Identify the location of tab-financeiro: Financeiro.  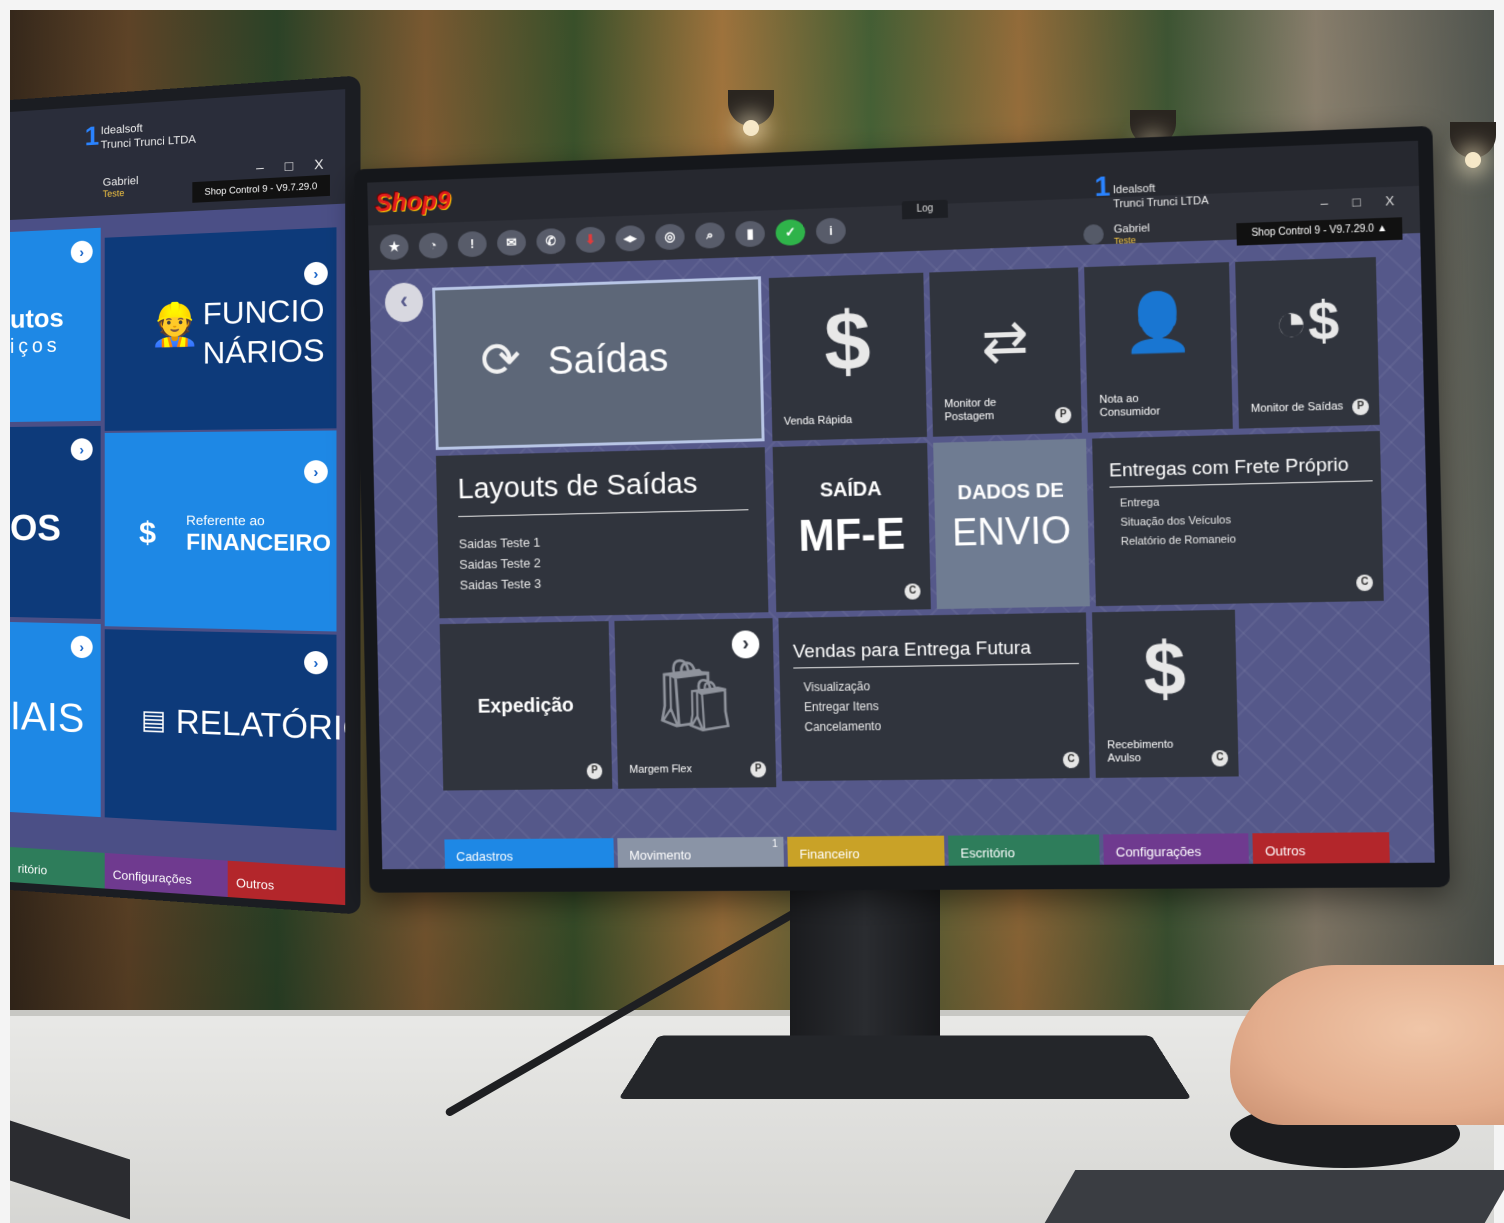
(866, 851).